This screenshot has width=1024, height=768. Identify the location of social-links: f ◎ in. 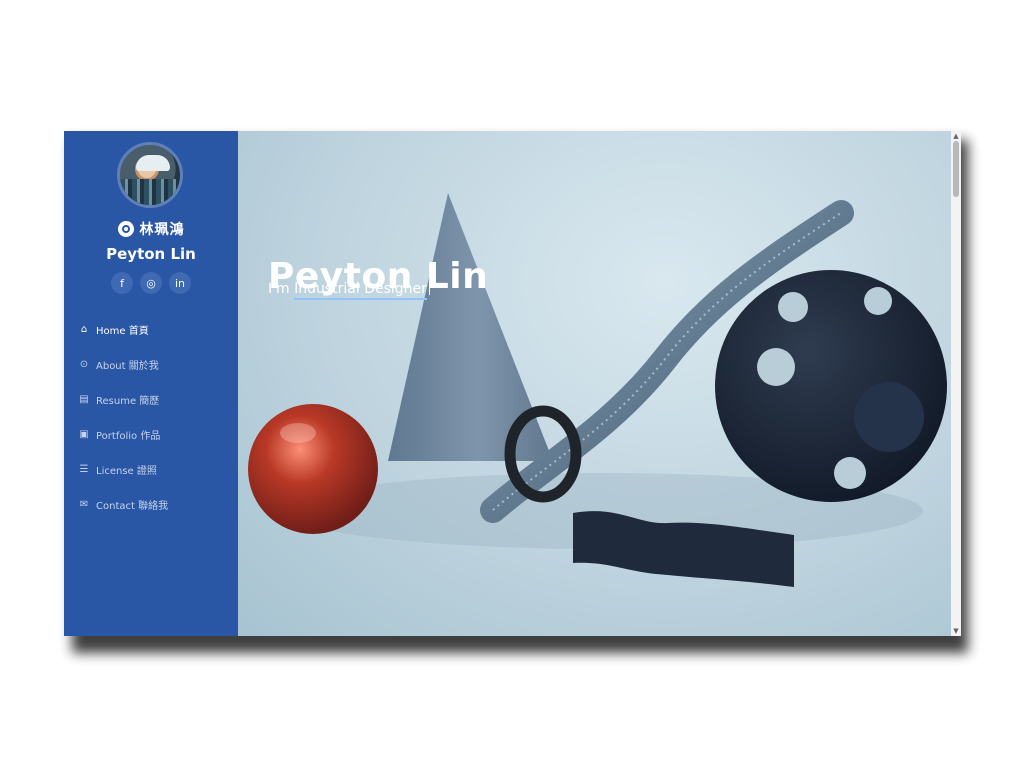
(151, 283).